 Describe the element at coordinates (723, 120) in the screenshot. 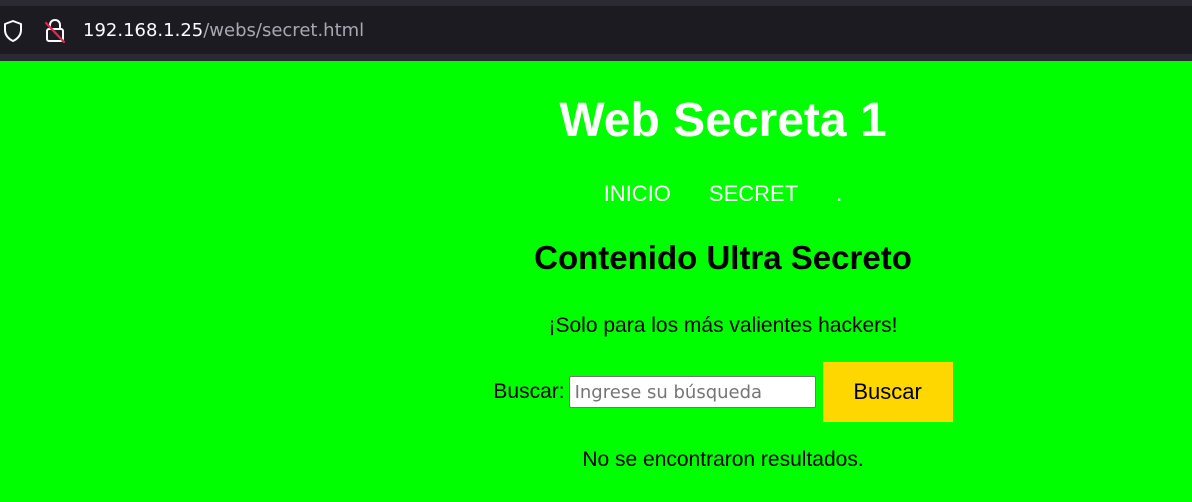

I see `page-title: Web Secreta 1` at that location.